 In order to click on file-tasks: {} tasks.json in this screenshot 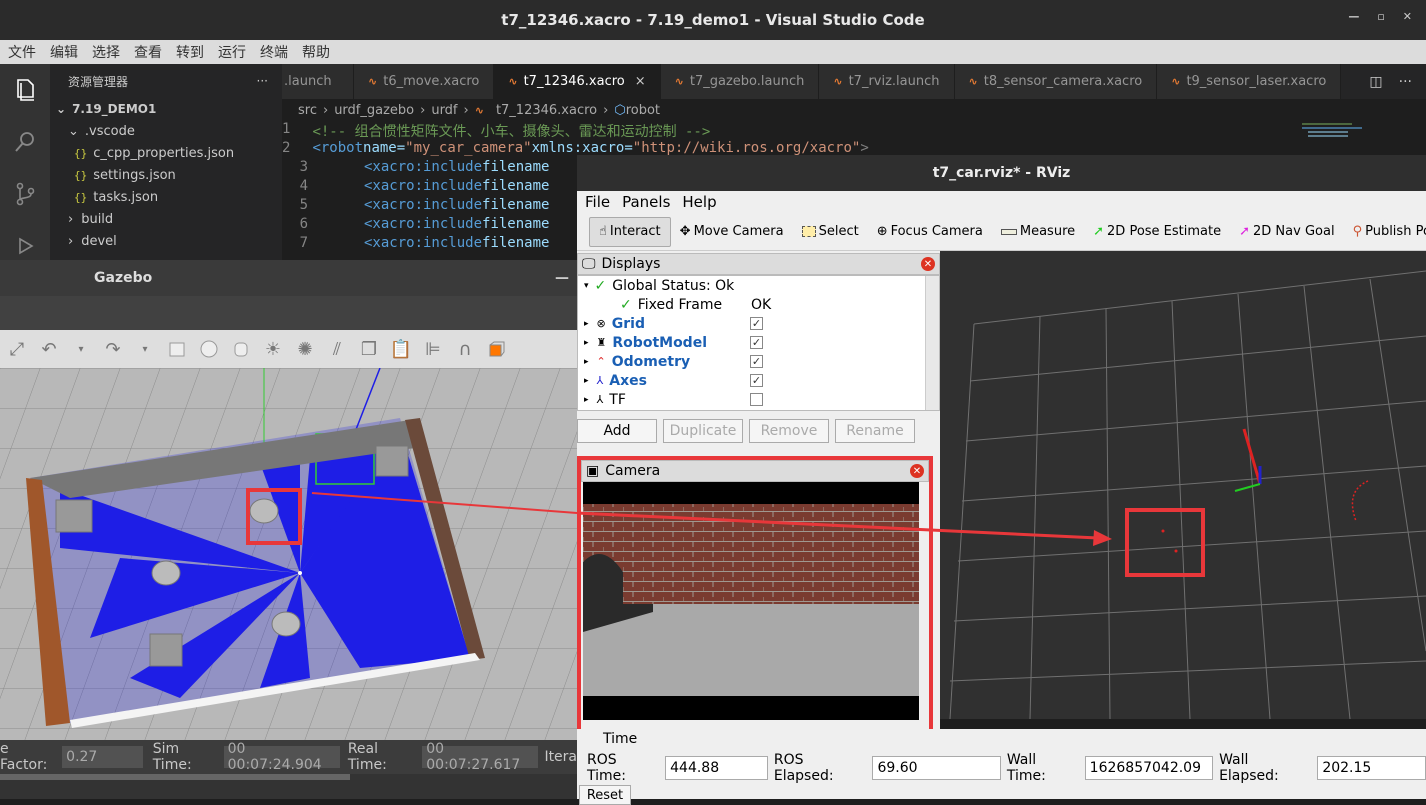, I will do `click(166, 197)`.